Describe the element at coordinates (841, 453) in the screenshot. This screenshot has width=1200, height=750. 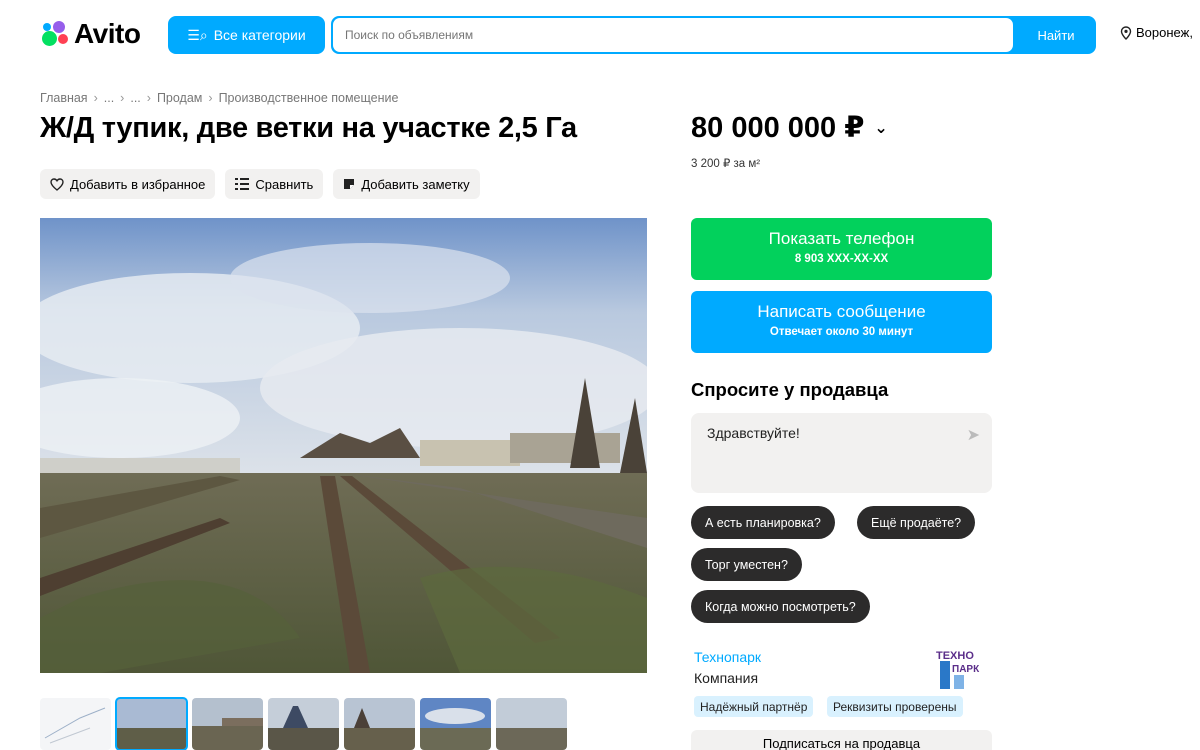
I see `ask-seller-message-box: Здравствуйте! ➤` at that location.